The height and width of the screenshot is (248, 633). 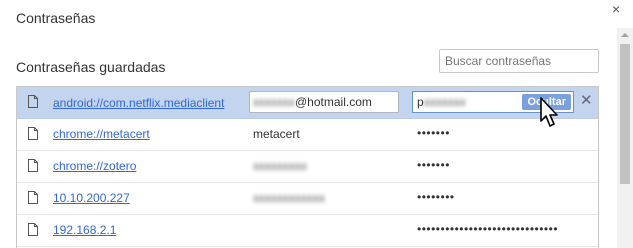 What do you see at coordinates (84, 230) in the screenshot?
I see `site-link: 192.168.2.1` at bounding box center [84, 230].